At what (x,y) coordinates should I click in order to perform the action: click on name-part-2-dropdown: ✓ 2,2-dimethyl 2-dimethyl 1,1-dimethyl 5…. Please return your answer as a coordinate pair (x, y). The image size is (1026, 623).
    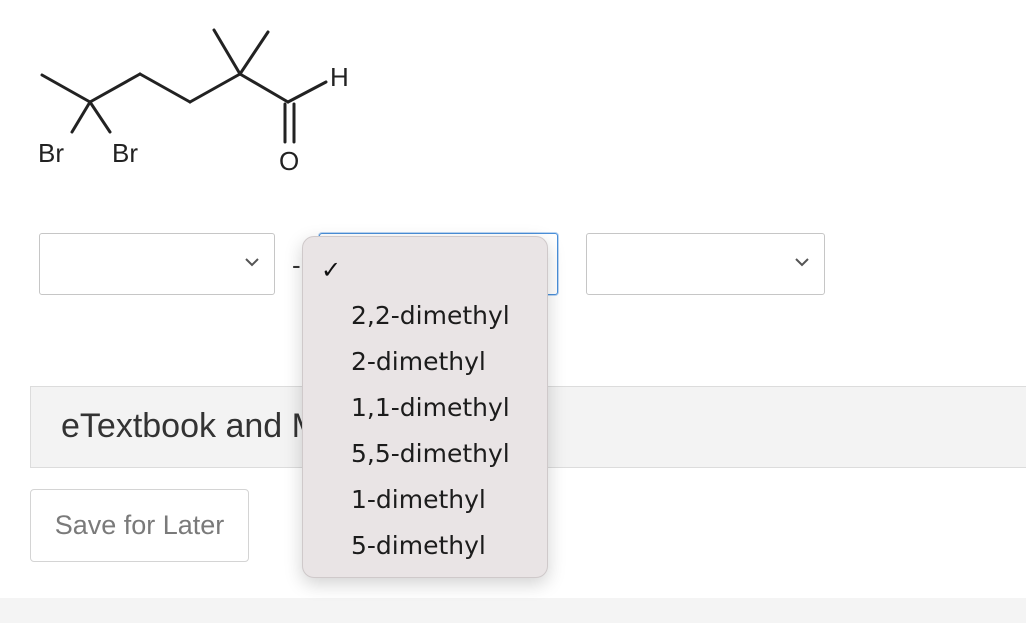
    Looking at the image, I should click on (425, 407).